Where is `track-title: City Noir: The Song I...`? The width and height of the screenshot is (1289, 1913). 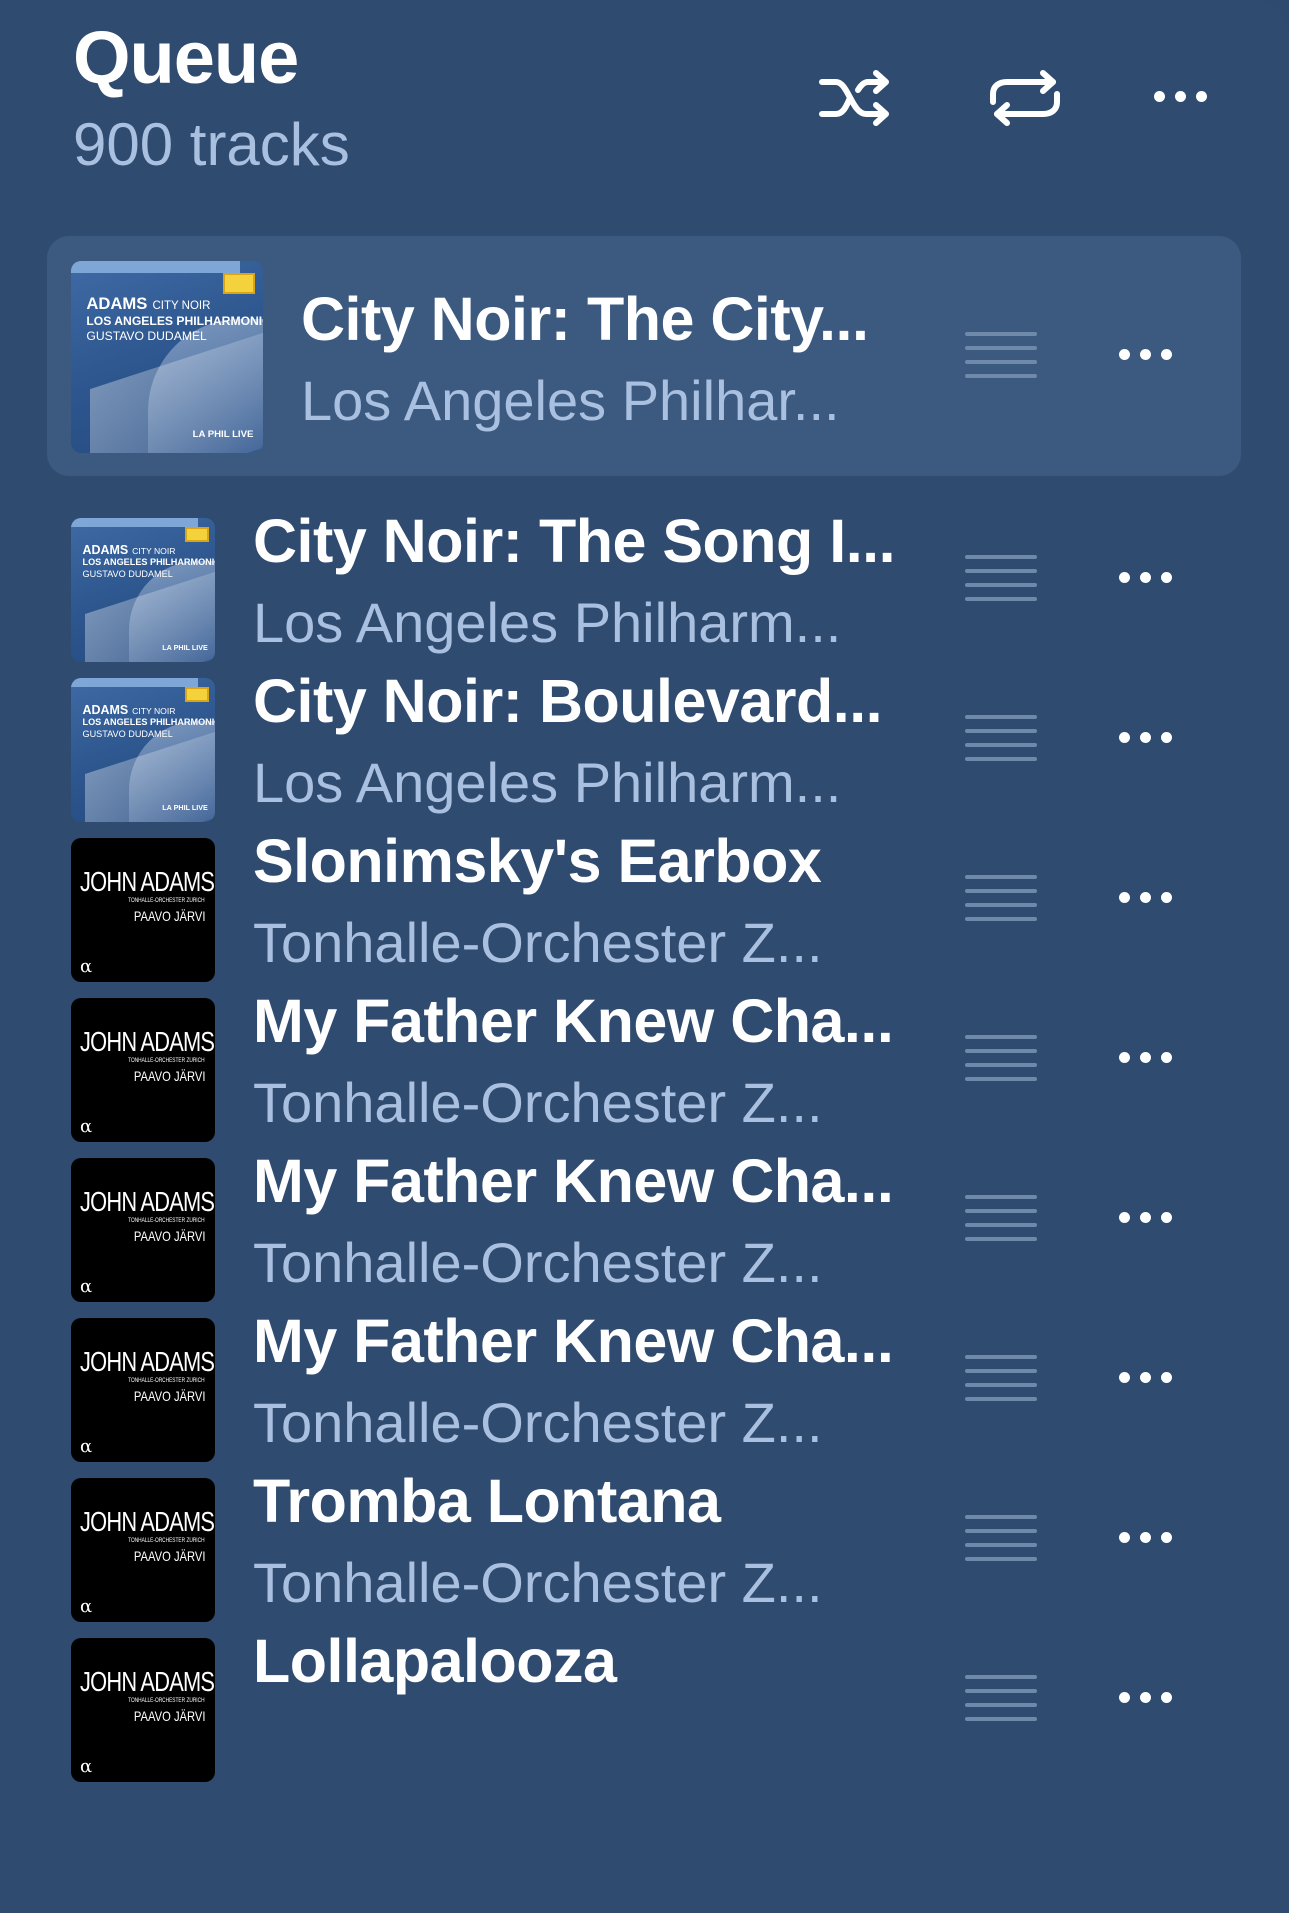 track-title: City Noir: The Song I... is located at coordinates (574, 541).